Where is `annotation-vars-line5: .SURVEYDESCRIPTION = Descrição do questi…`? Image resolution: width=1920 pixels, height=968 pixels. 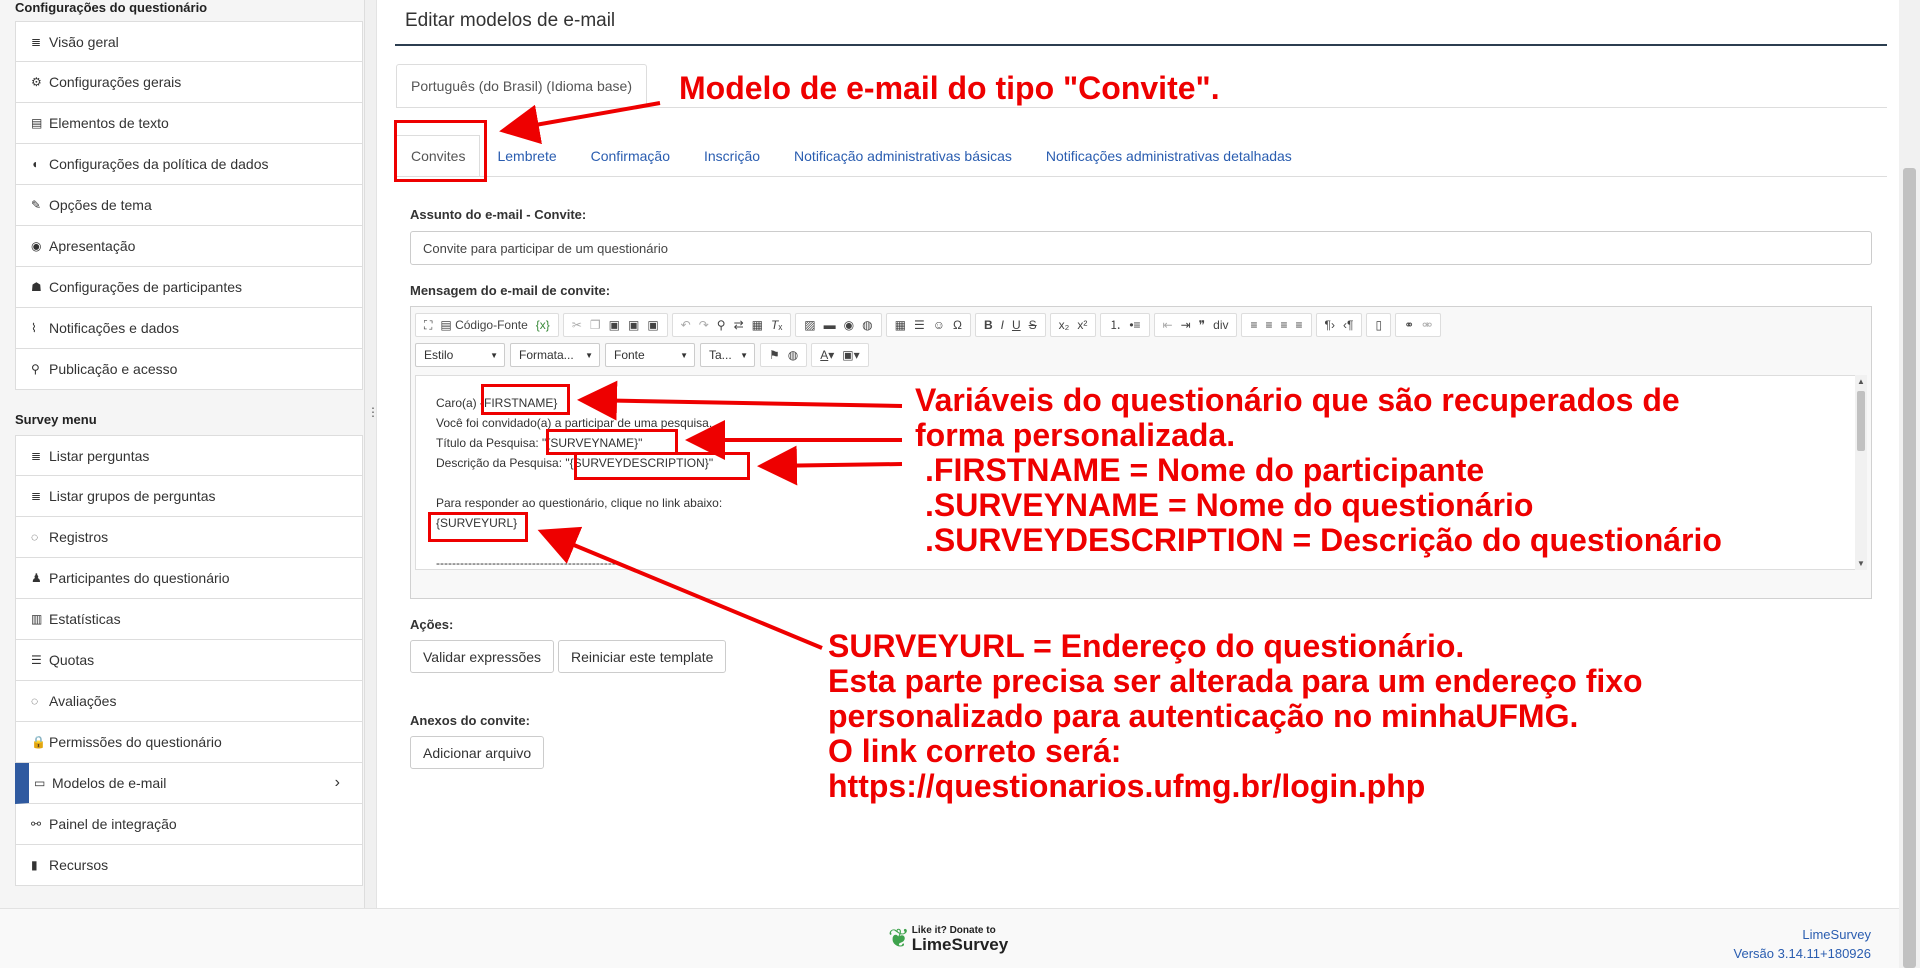 annotation-vars-line5: .SURVEYDESCRIPTION = Descrição do questi… is located at coordinates (1323, 540).